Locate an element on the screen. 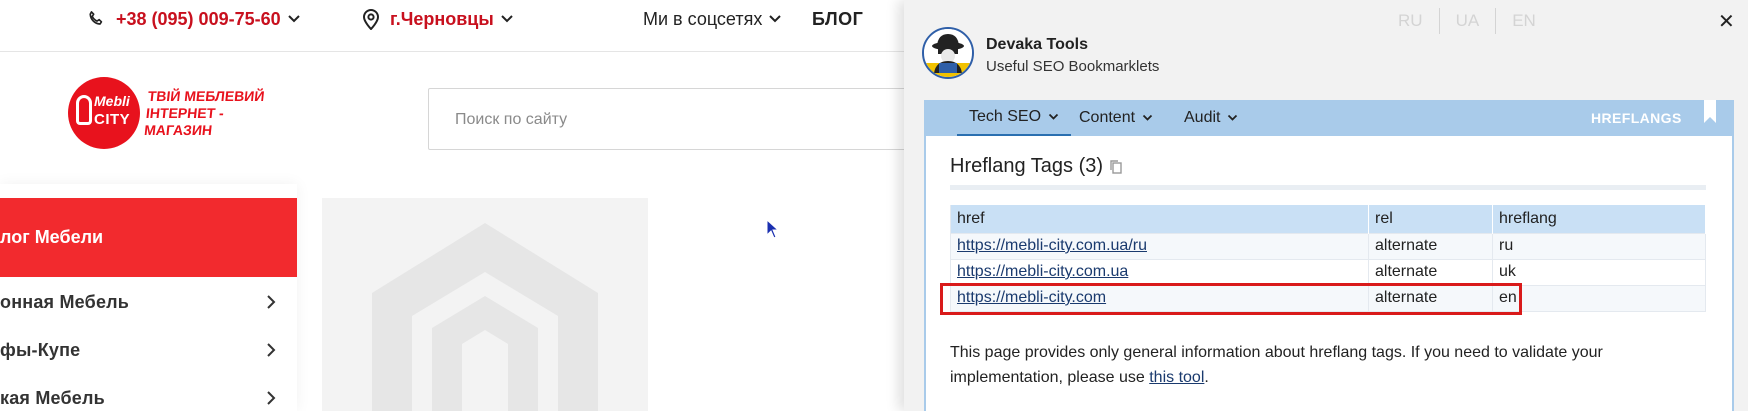 The height and width of the screenshot is (411, 1748). detective-avatar-icon is located at coordinates (948, 53).